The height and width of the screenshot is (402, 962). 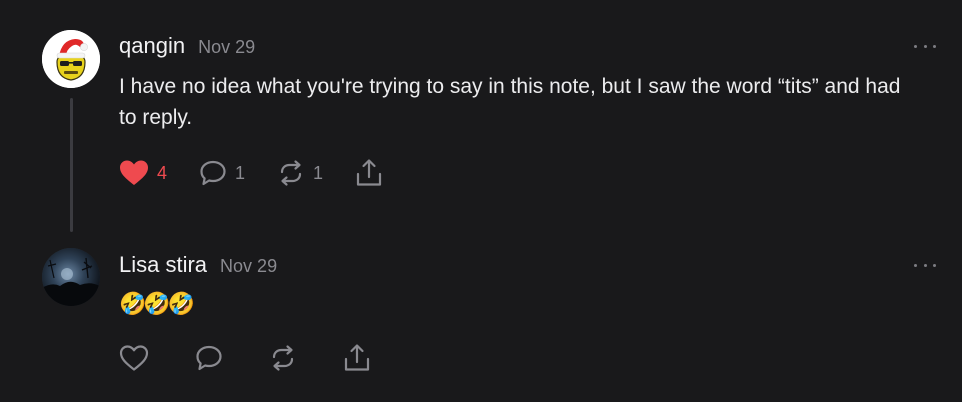 I want to click on like-button, so click(x=134, y=358).